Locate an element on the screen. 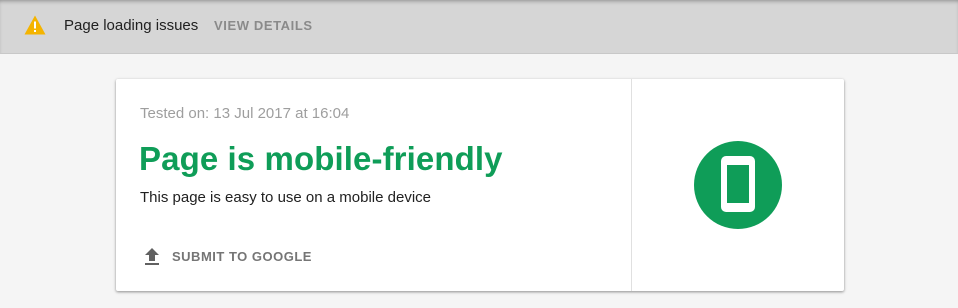 This screenshot has width=958, height=308. submit-to-google-label: SUBMIT TO GOOGLE is located at coordinates (242, 256).